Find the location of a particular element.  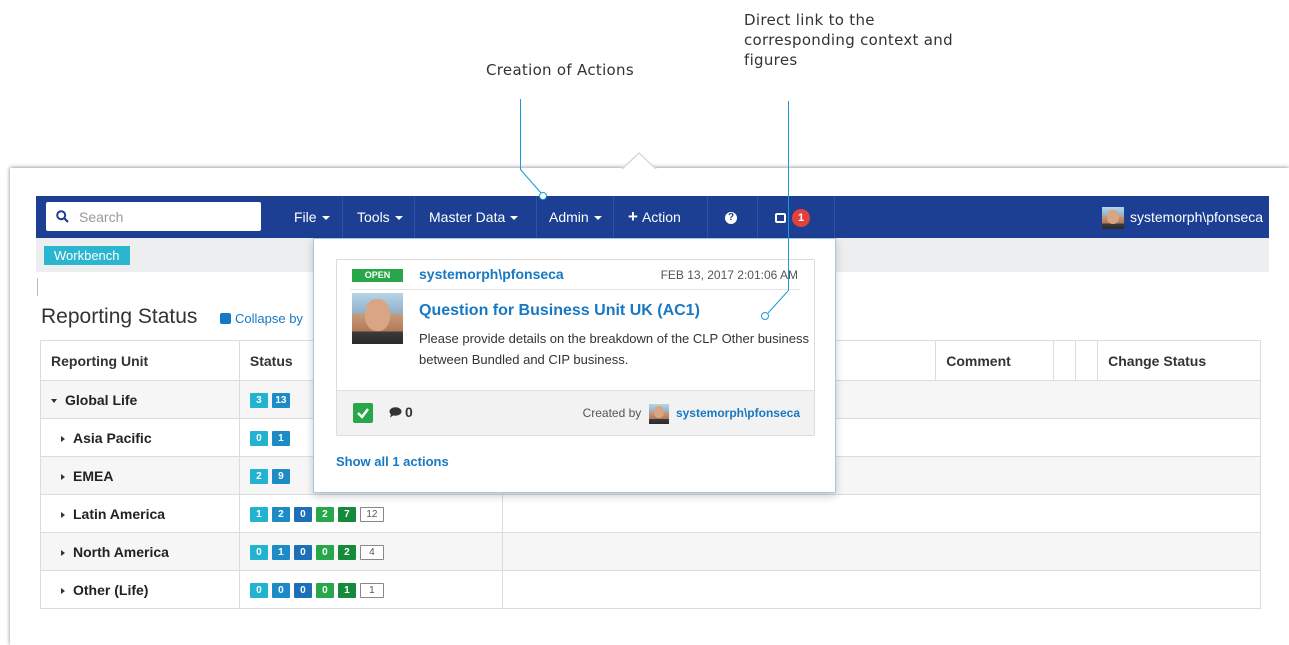

menu-admin: Admin is located at coordinates (575, 217).